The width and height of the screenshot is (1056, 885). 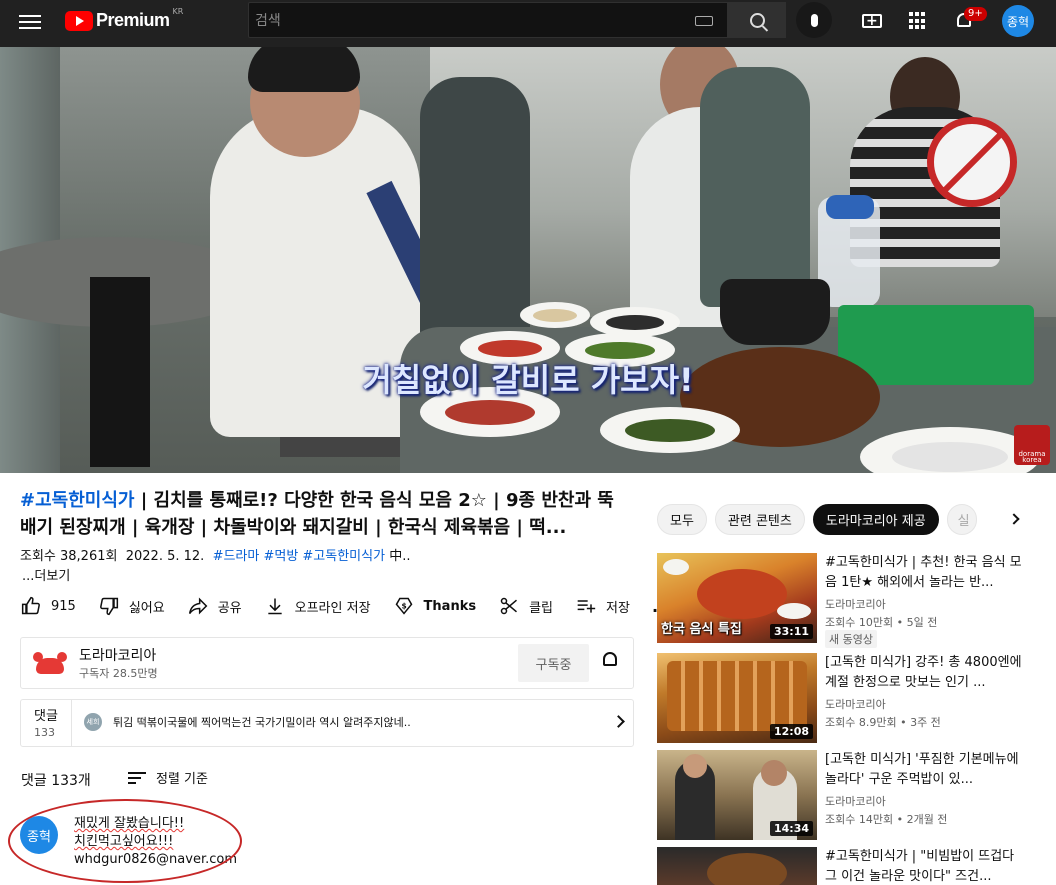 What do you see at coordinates (541, 608) in the screenshot?
I see `clip-label: 클립` at bounding box center [541, 608].